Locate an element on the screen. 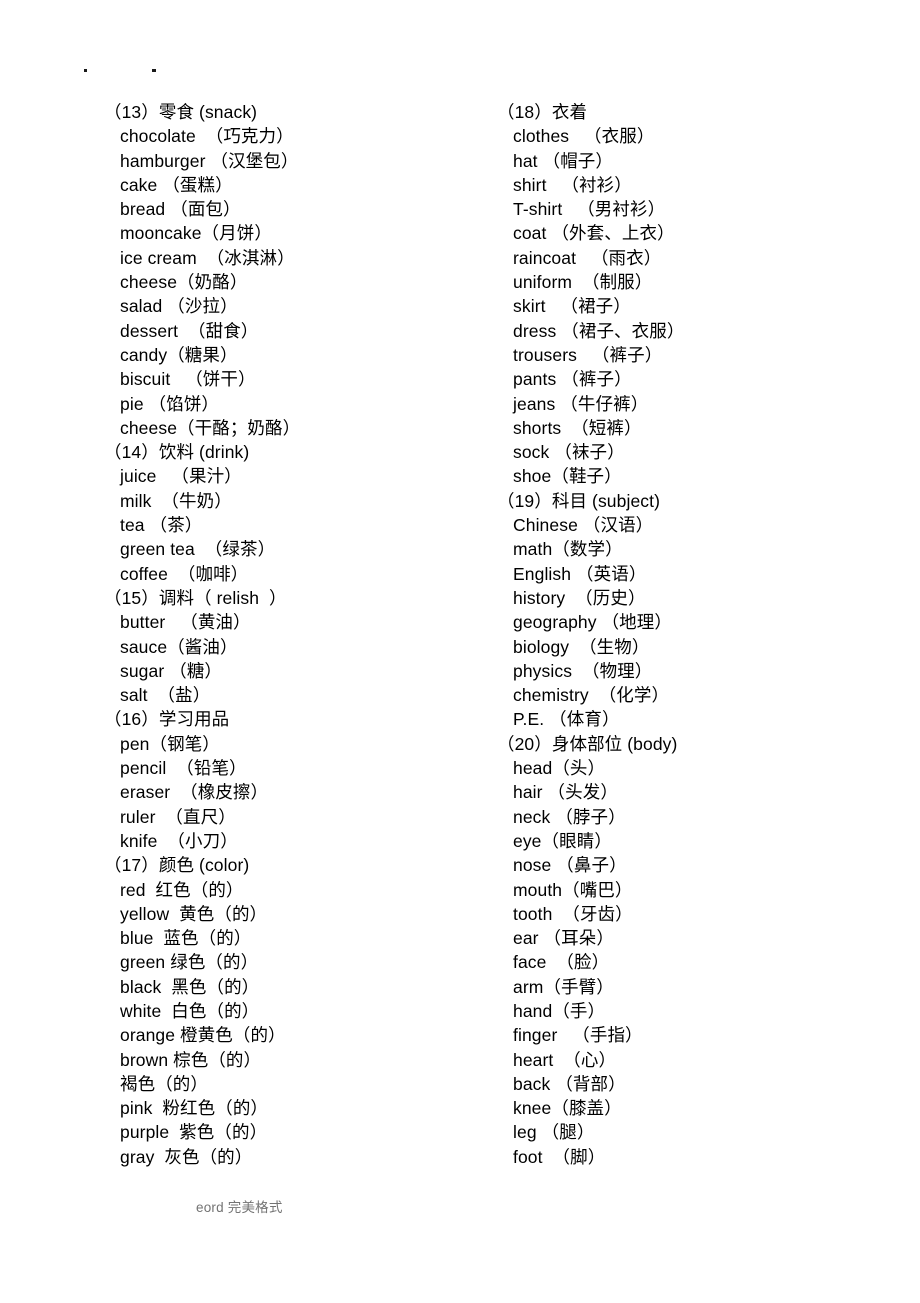 This screenshot has width=920, height=1303. vocabulary-entry: English （英语） is located at coordinates (580, 573).